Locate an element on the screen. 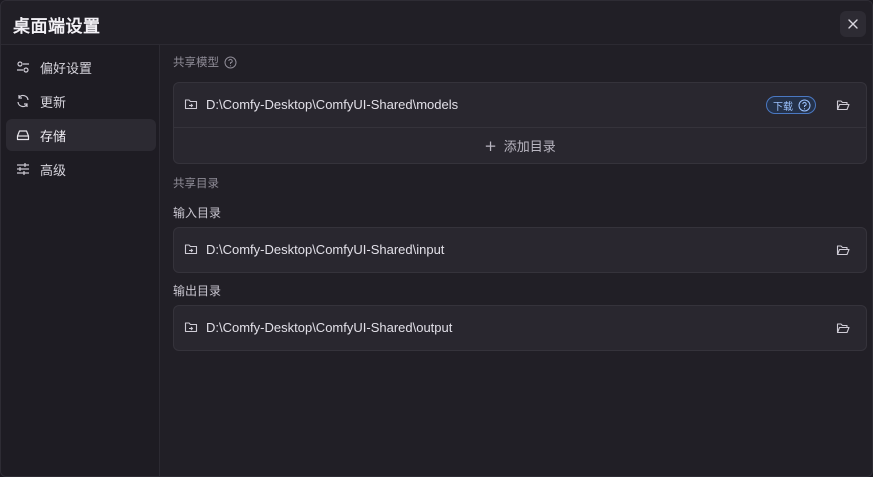 Image resolution: width=873 pixels, height=477 pixels. model-path-text: D:\Comfy-Desktop\ComfyUI-Shared\models is located at coordinates (332, 104).